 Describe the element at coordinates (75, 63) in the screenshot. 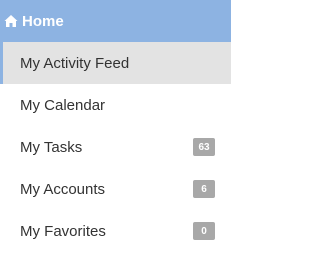

I see `nav-item-label: My Activity Feed` at that location.